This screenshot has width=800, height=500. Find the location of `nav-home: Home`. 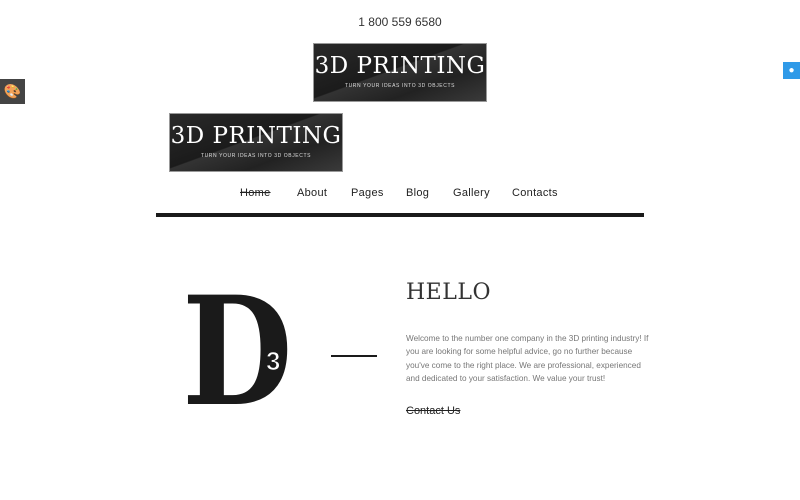

nav-home: Home is located at coordinates (255, 193).